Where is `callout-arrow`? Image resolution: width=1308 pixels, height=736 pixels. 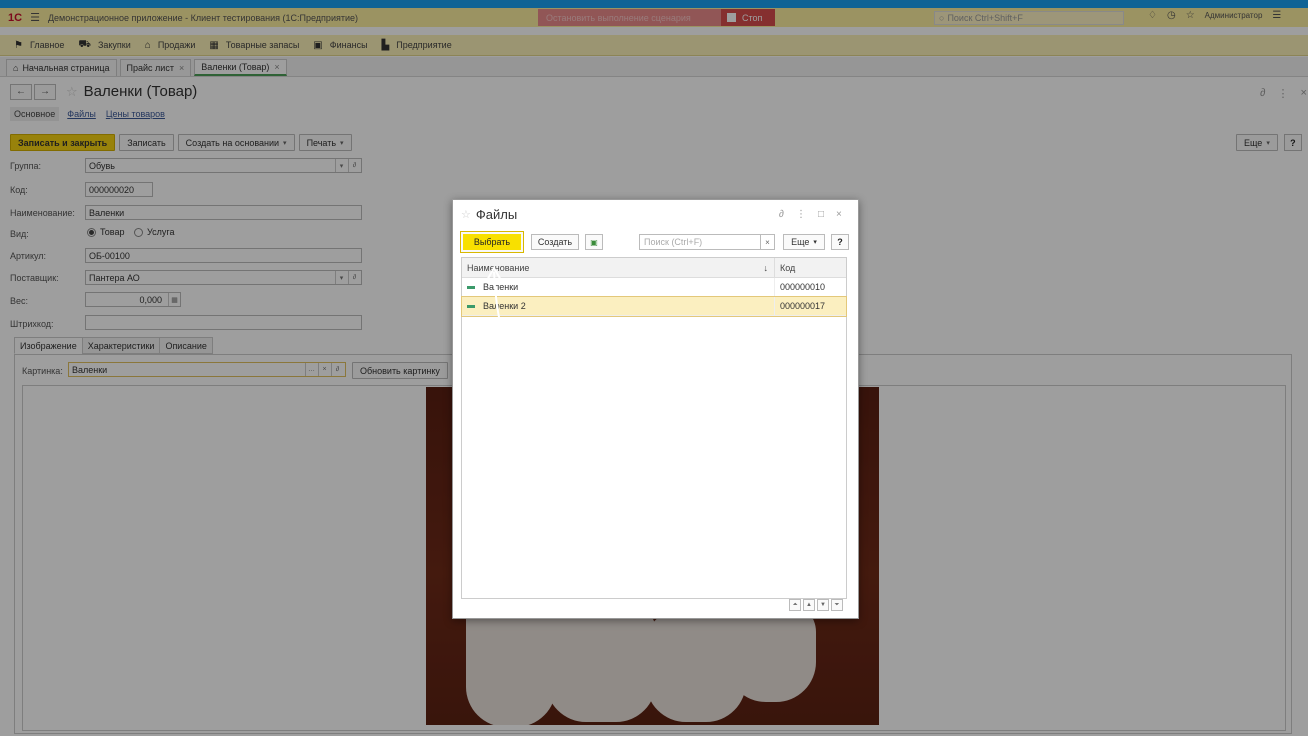 callout-arrow is located at coordinates (518, 316).